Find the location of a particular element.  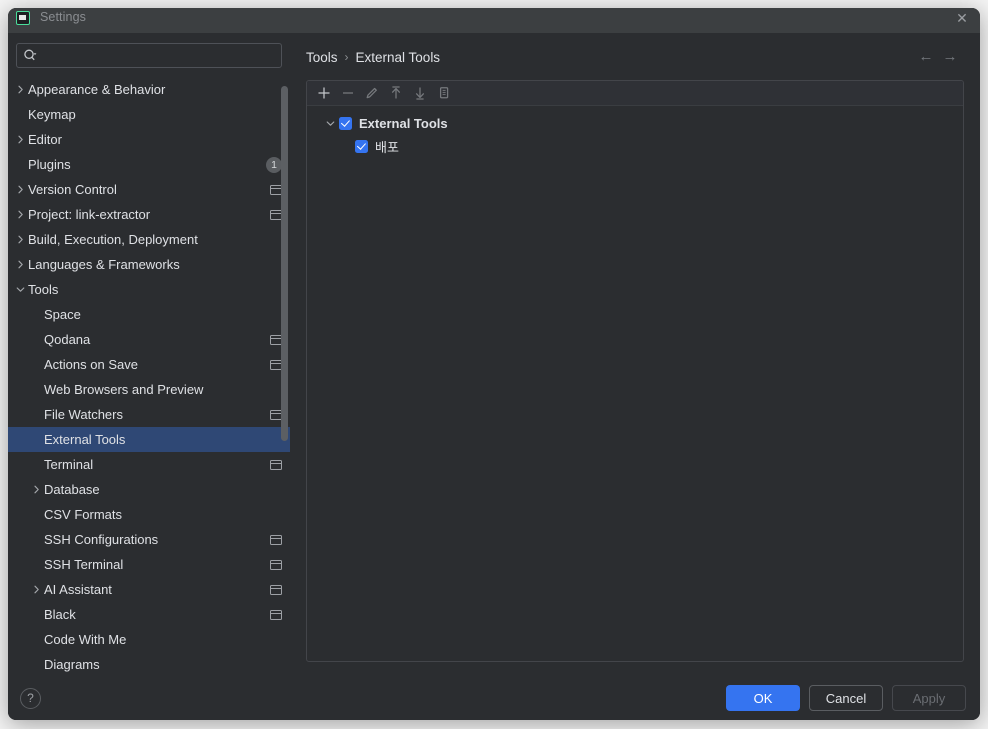

search-container is located at coordinates (149, 55).